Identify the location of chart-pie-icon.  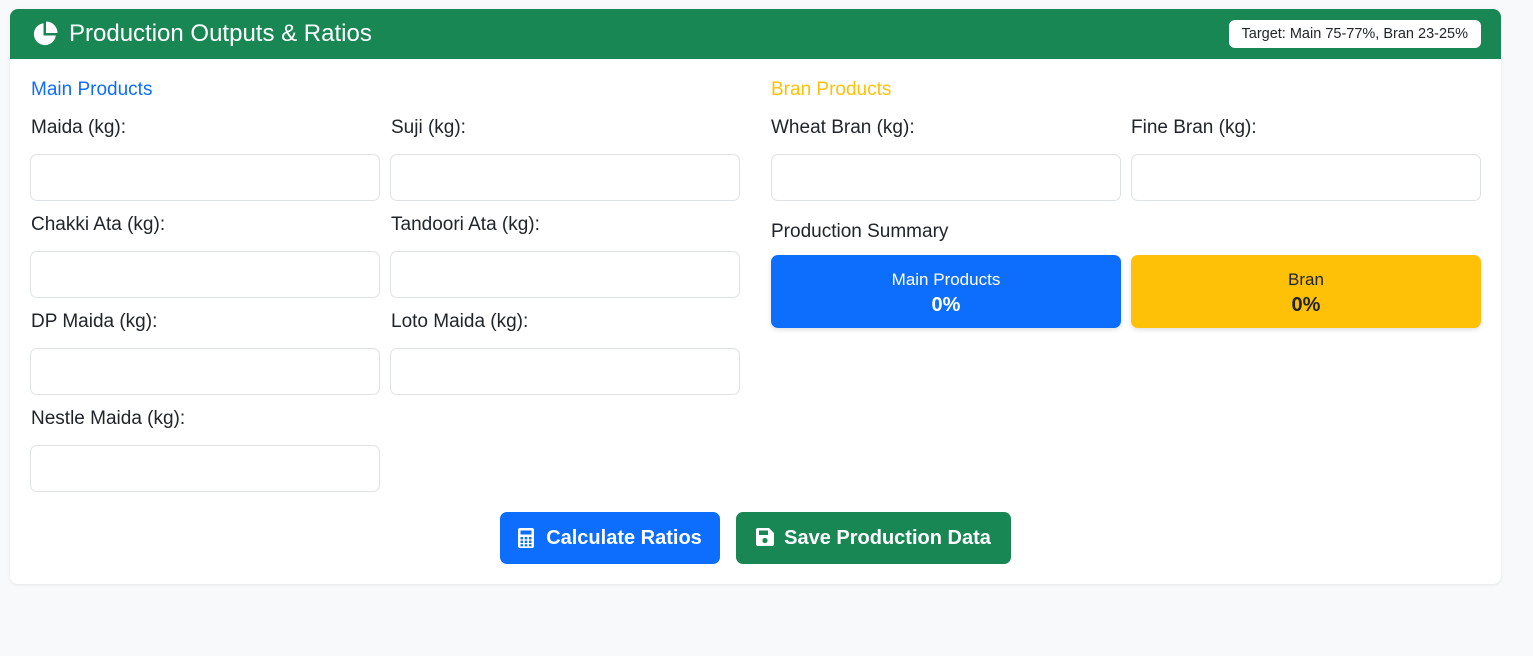
(45, 34).